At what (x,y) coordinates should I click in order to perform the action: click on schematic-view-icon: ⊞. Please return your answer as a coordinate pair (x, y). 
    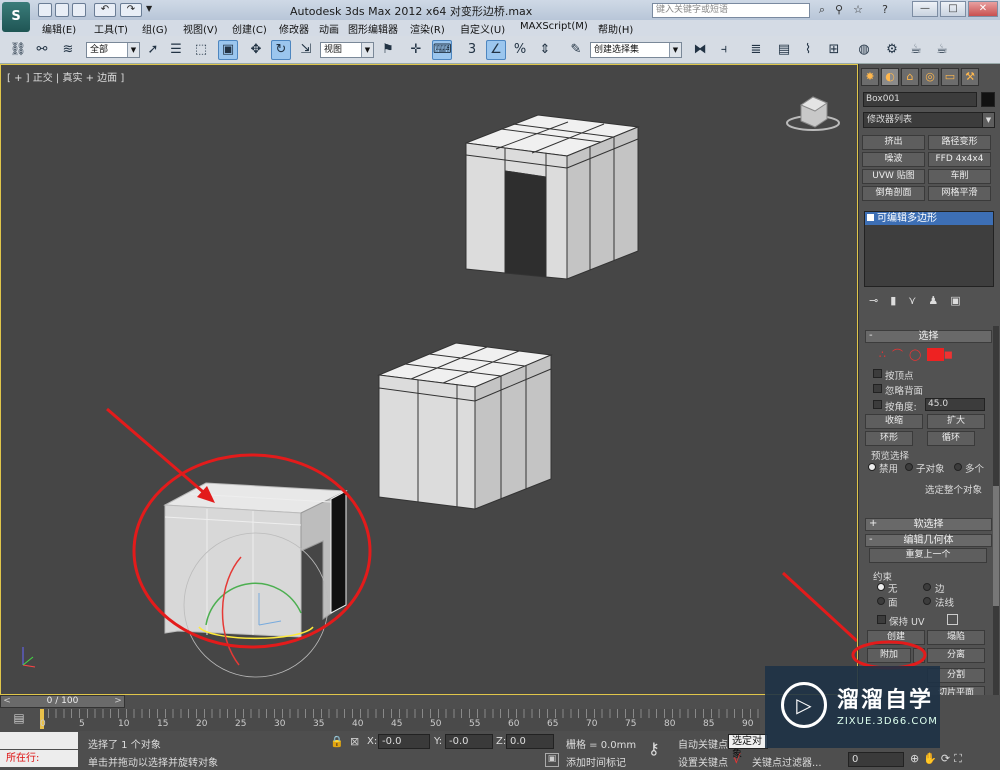
    Looking at the image, I should click on (834, 50).